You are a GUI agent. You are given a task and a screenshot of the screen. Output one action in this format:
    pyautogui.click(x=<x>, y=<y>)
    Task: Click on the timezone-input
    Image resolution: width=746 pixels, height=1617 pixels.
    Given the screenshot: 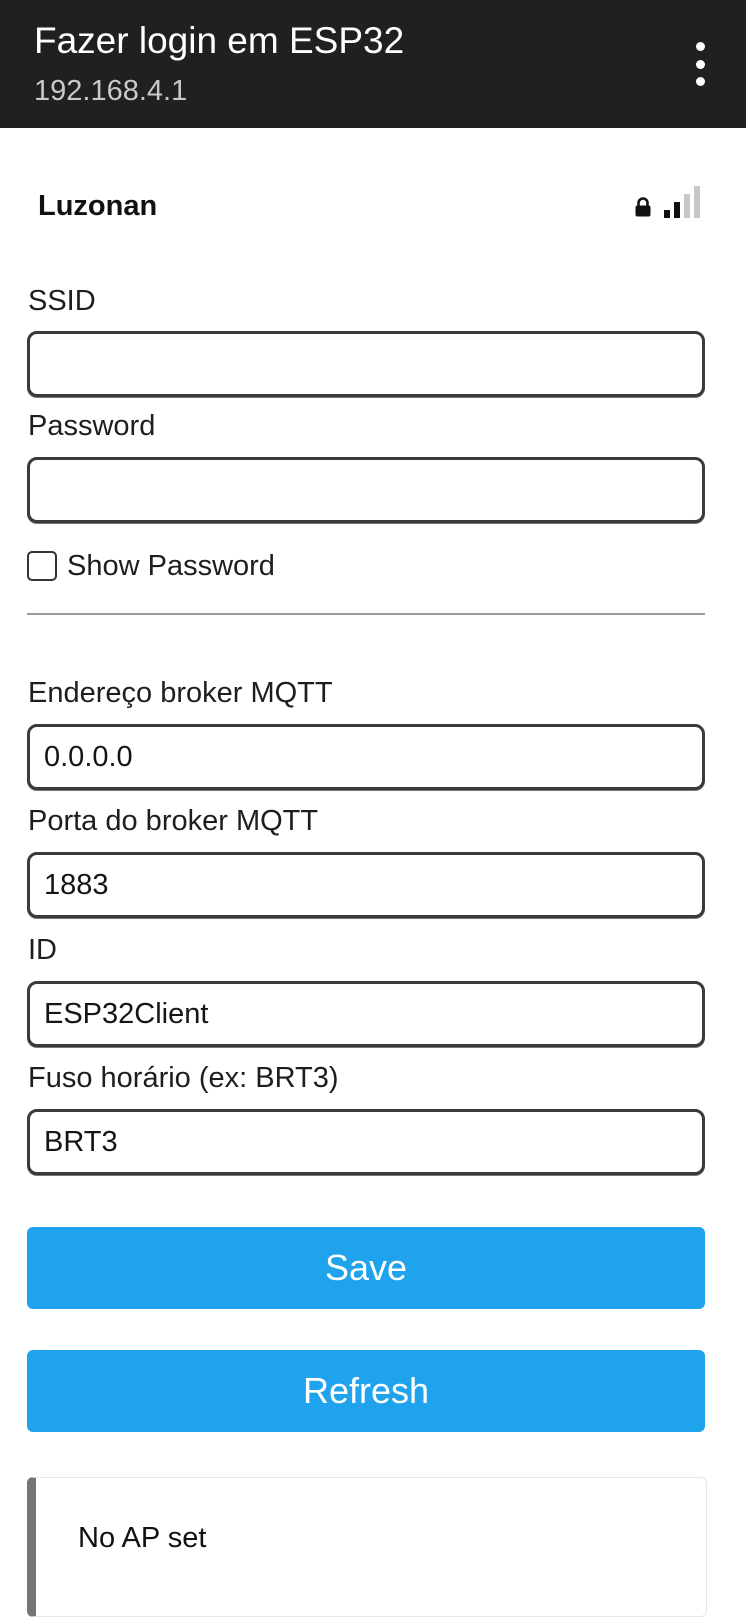 What is the action you would take?
    pyautogui.click(x=366, y=1142)
    